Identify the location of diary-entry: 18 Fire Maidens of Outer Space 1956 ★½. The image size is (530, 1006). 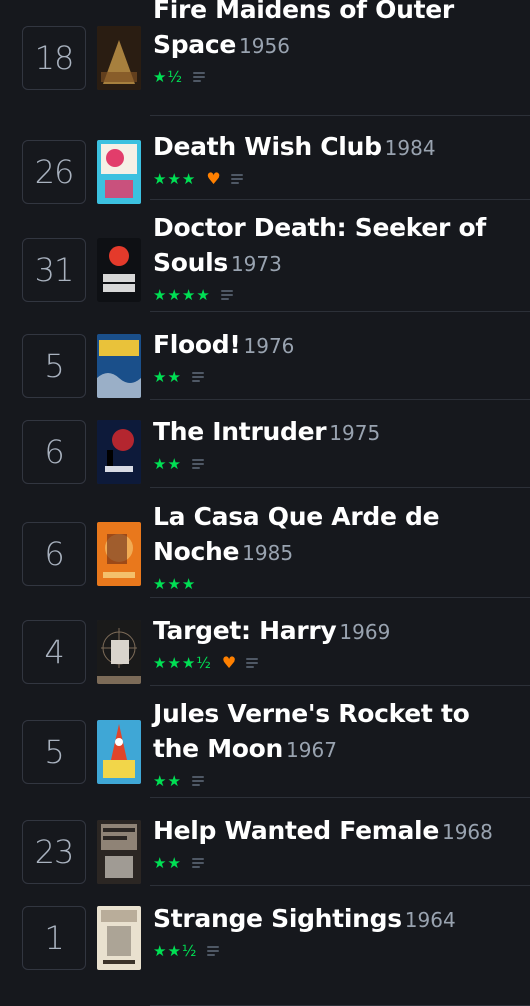
(265, 58).